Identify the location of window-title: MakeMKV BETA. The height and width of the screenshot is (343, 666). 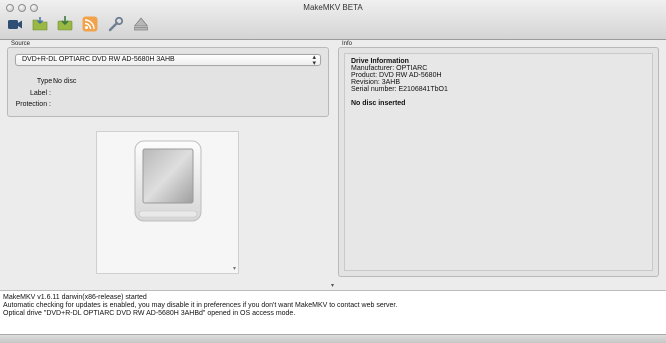
(333, 7).